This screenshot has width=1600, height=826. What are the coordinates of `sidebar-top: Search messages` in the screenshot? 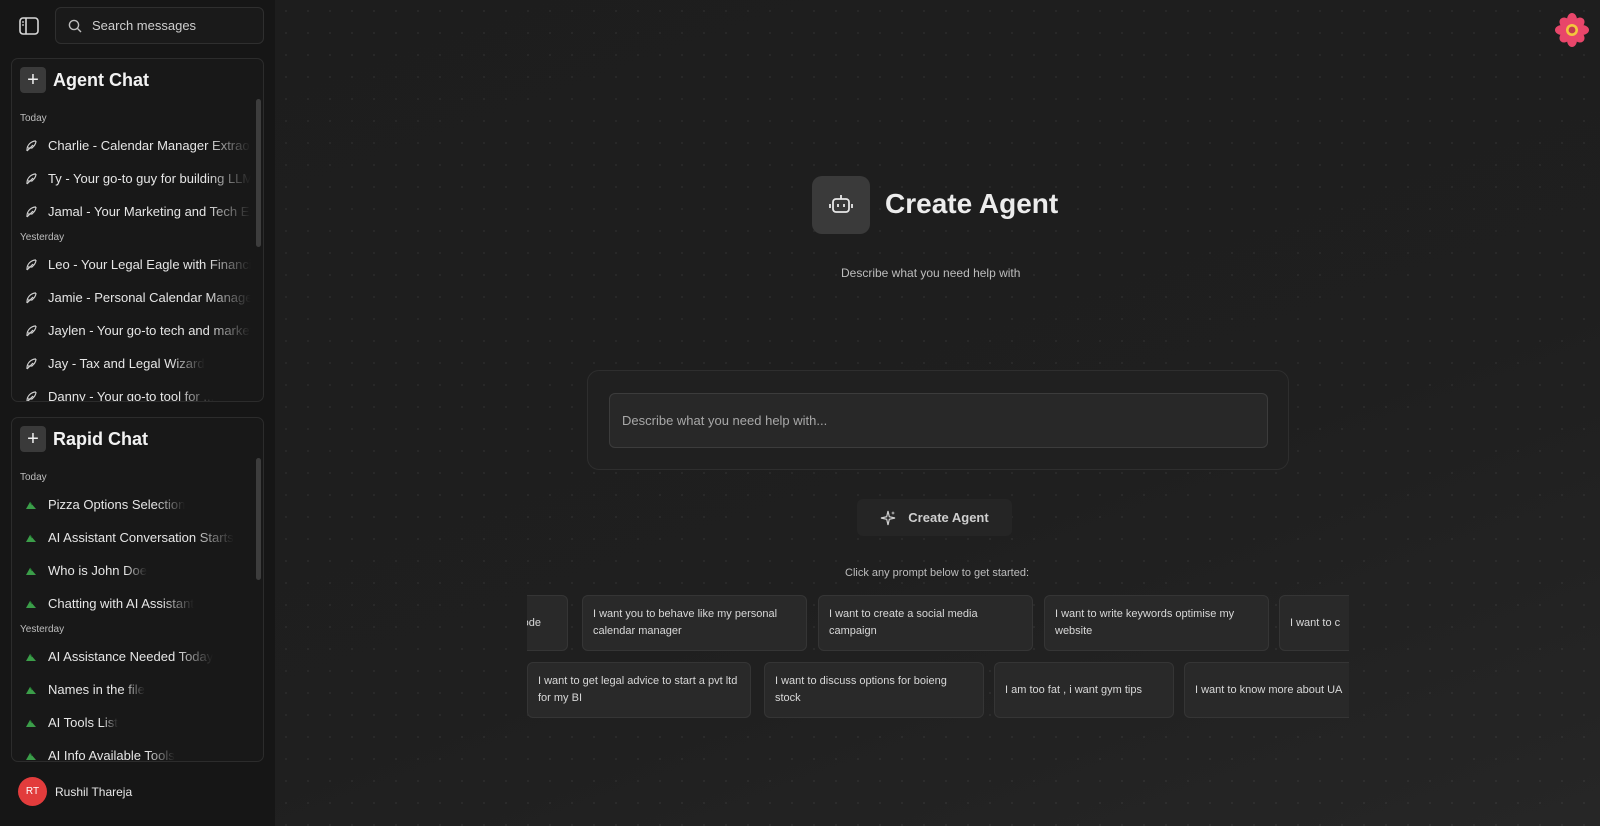 It's located at (137, 28).